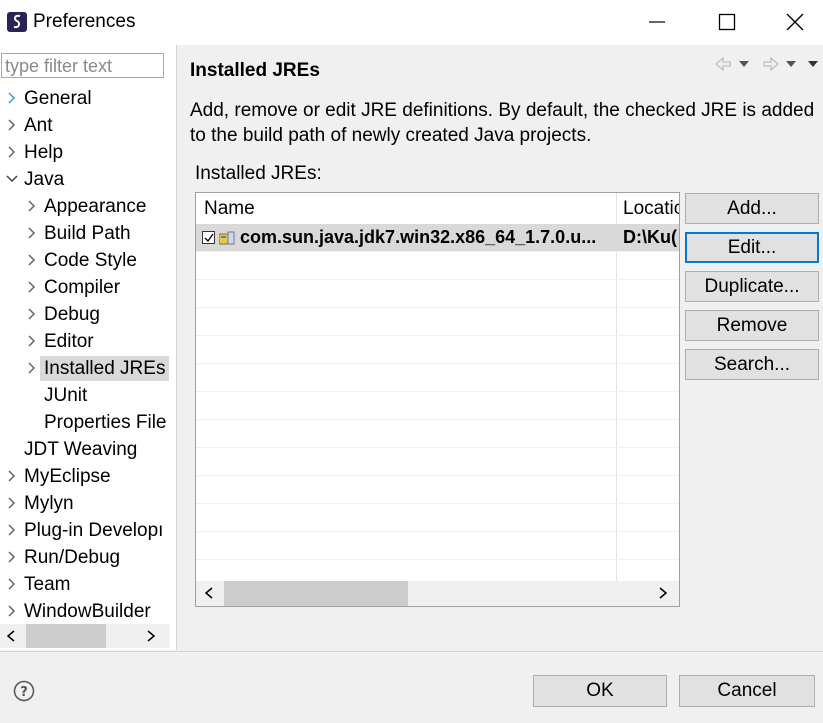 The image size is (823, 723). I want to click on tree-item-label: JUnit, so click(66, 395).